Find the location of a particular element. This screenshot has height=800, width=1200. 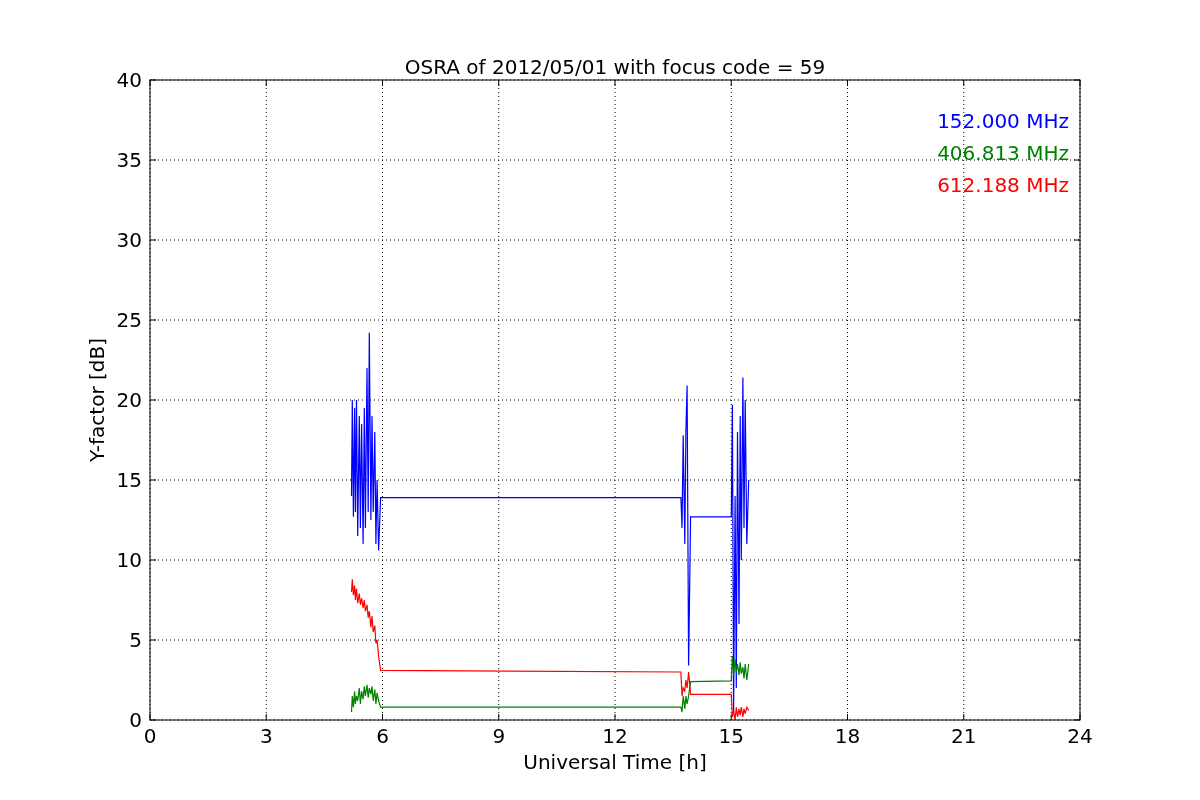

y-tick-label: 25 is located at coordinates (129, 320).